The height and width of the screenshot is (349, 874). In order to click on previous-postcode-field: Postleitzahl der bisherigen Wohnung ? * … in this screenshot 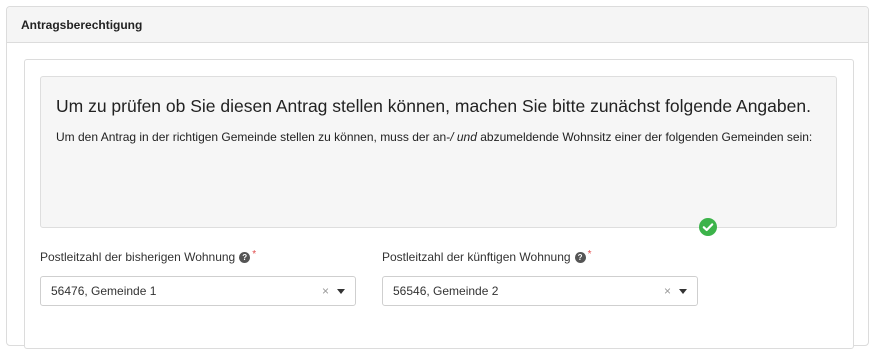, I will do `click(198, 277)`.